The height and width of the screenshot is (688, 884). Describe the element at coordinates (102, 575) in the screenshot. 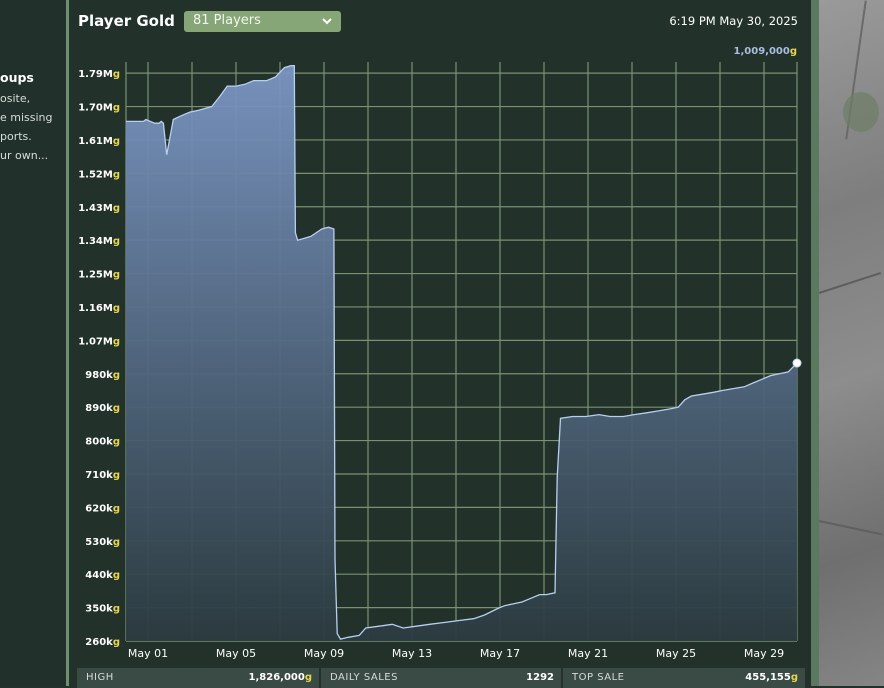

I see `y-tick-label: 440kg` at that location.